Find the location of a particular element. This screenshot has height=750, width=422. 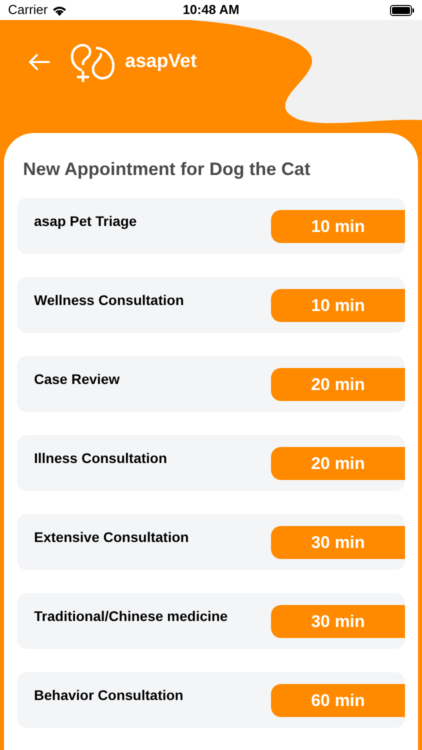

carrier-label: Carrier is located at coordinates (28, 10).